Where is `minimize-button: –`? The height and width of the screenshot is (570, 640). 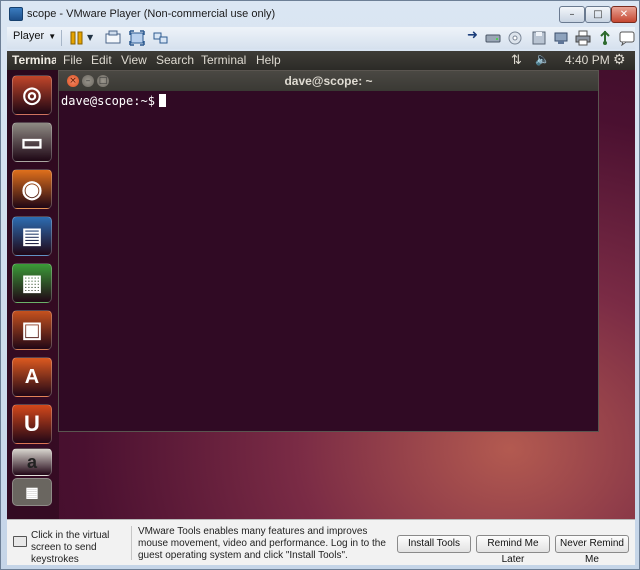
minimize-button: – is located at coordinates (572, 14).